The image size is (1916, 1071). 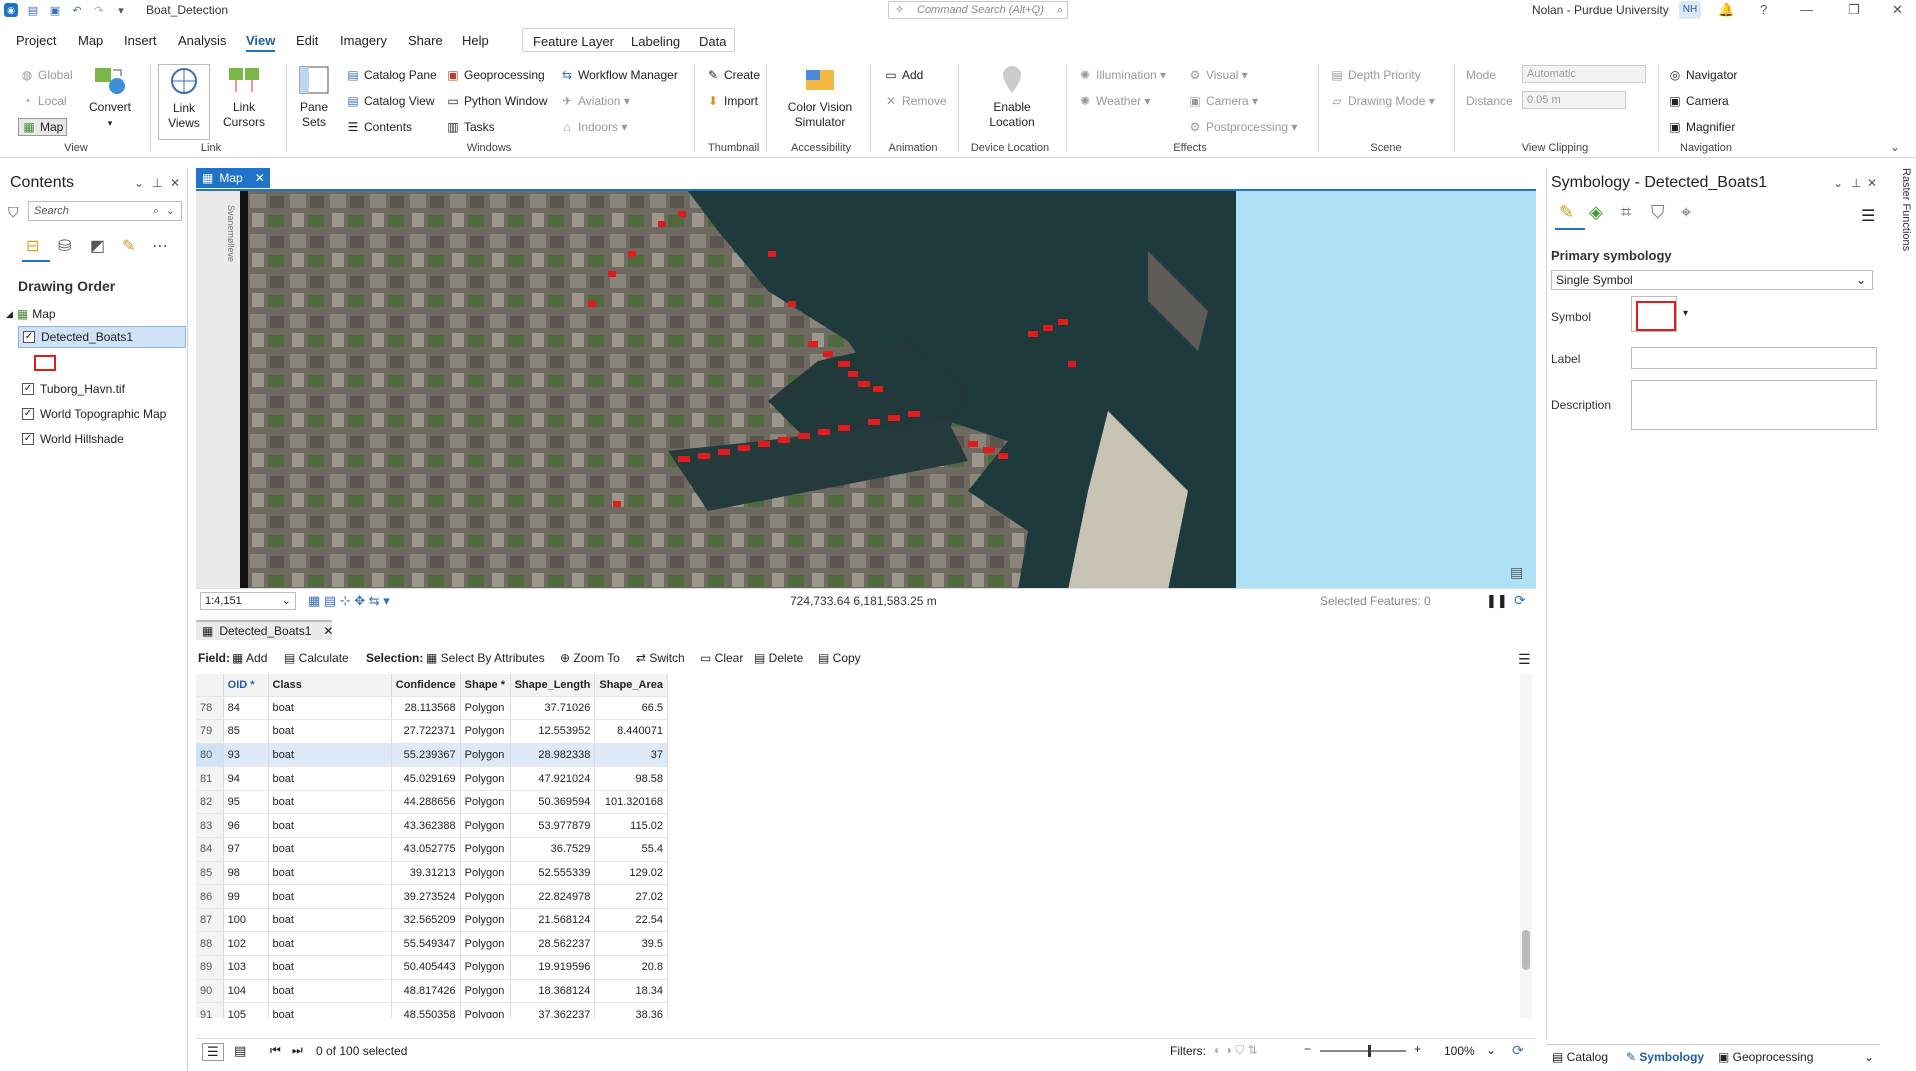 I want to click on table-cell: 37.71026, so click(x=553, y=708).